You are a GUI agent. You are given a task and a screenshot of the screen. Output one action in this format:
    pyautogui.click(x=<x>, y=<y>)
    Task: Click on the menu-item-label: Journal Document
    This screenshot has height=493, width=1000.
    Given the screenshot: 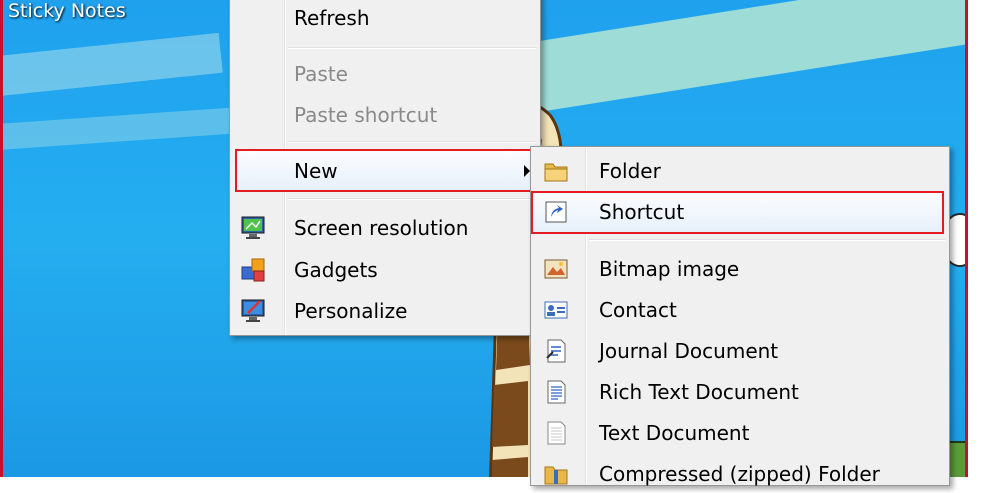 What is the action you would take?
    pyautogui.click(x=689, y=351)
    